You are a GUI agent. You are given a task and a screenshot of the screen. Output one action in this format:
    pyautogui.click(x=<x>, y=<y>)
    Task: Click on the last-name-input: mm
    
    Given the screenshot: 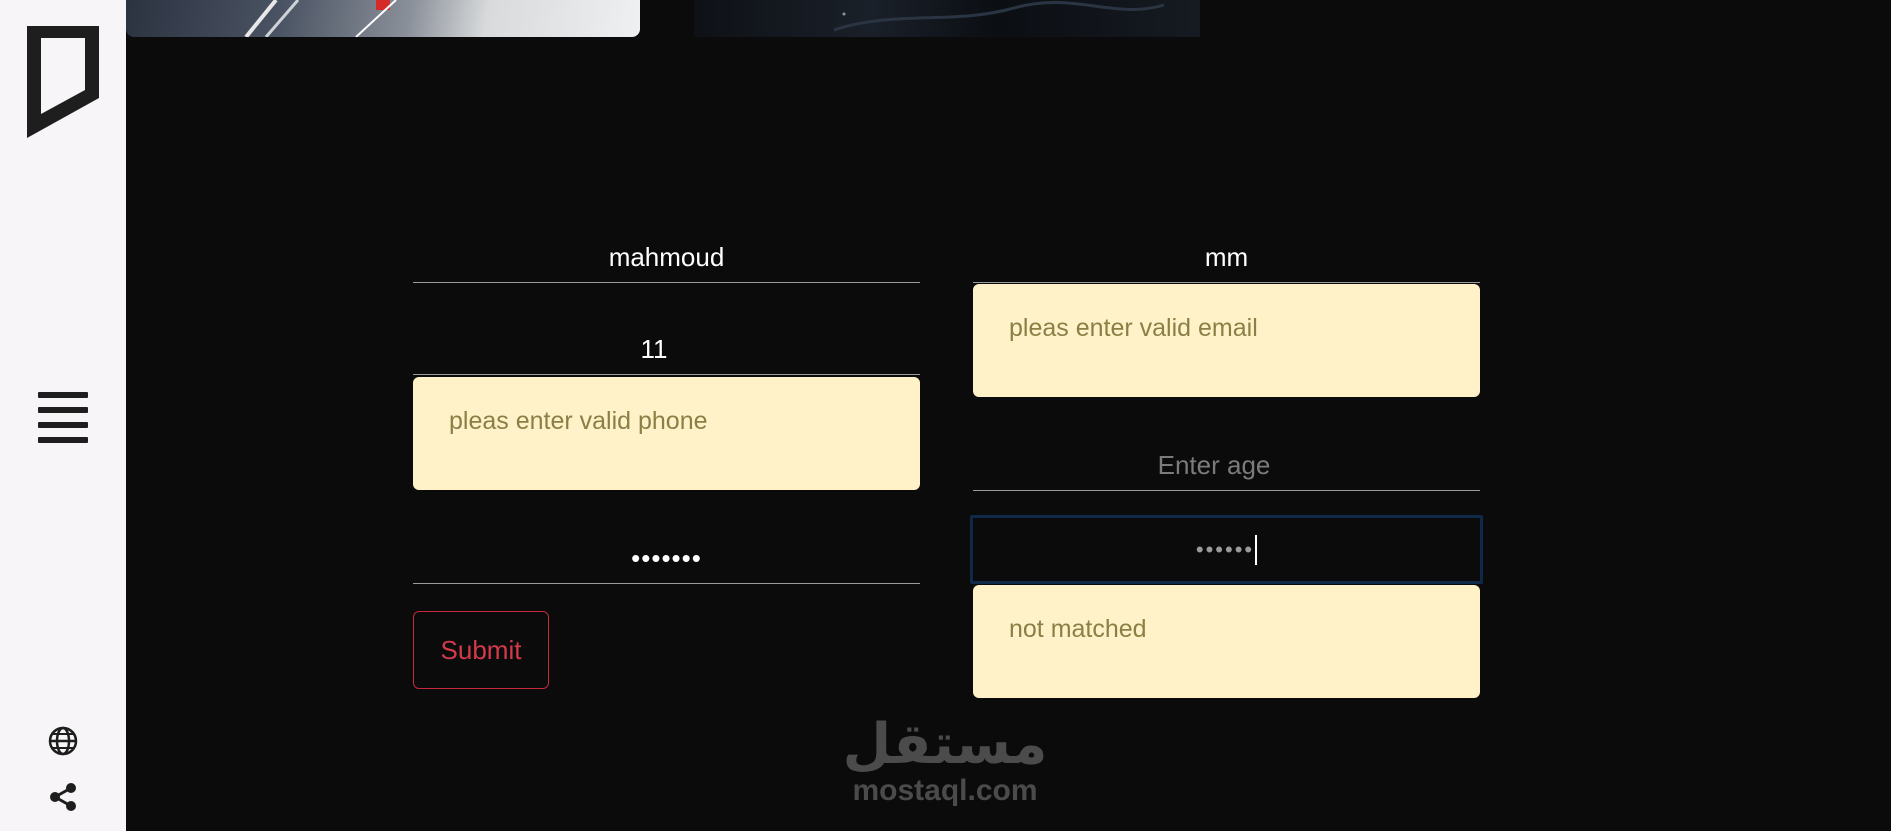 What is the action you would take?
    pyautogui.click(x=1226, y=257)
    